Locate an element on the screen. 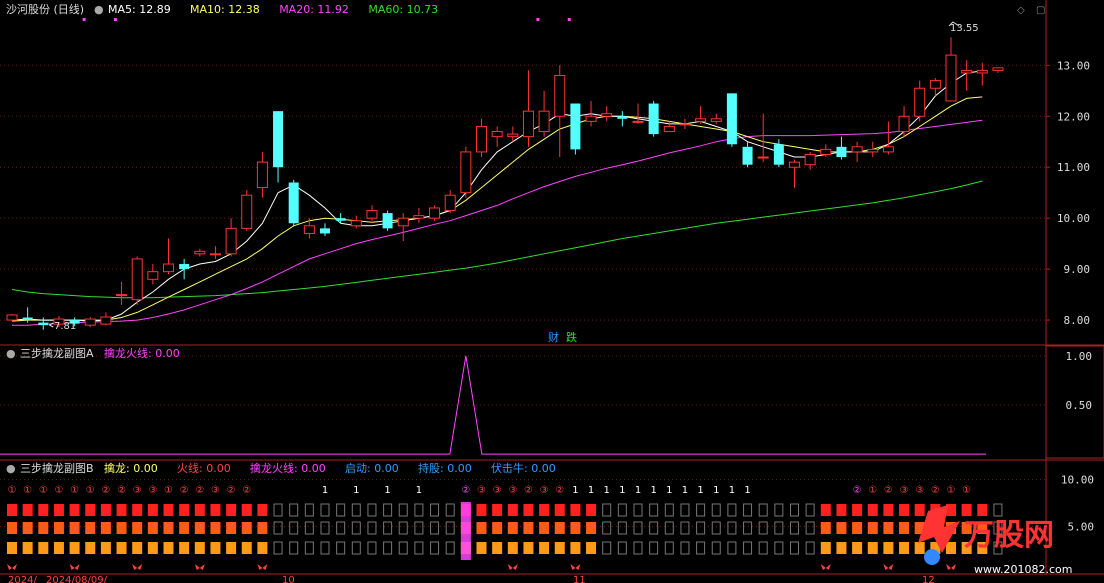 The image size is (1104, 583). marker-die: 跌 is located at coordinates (571, 337).